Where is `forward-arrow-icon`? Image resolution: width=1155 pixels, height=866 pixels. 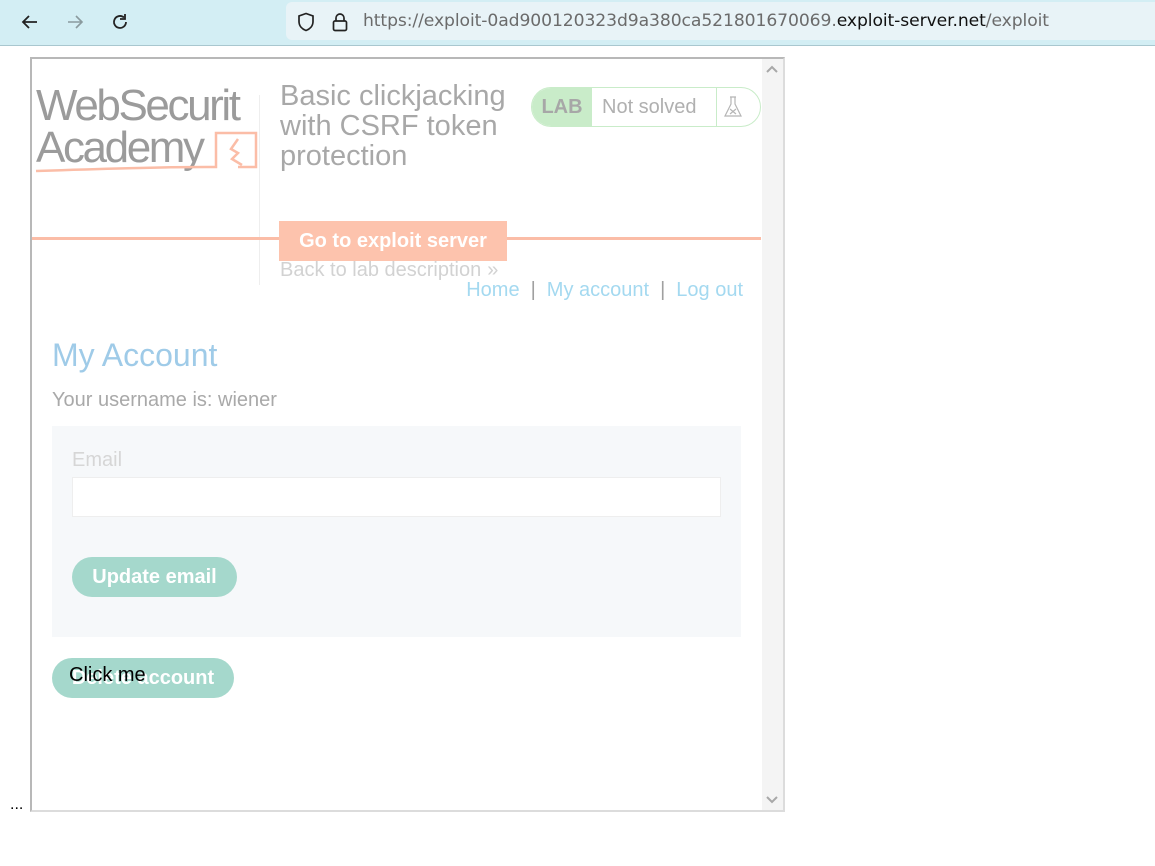 forward-arrow-icon is located at coordinates (76, 22).